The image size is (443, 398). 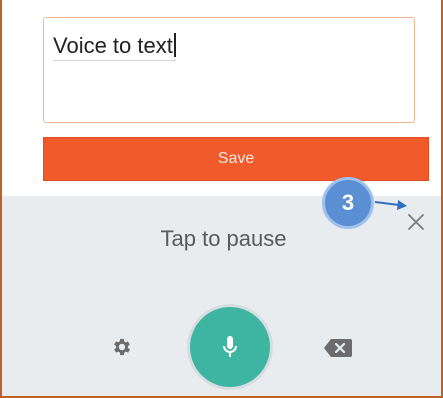 I want to click on text-input-content: Voice to text, so click(x=113, y=45).